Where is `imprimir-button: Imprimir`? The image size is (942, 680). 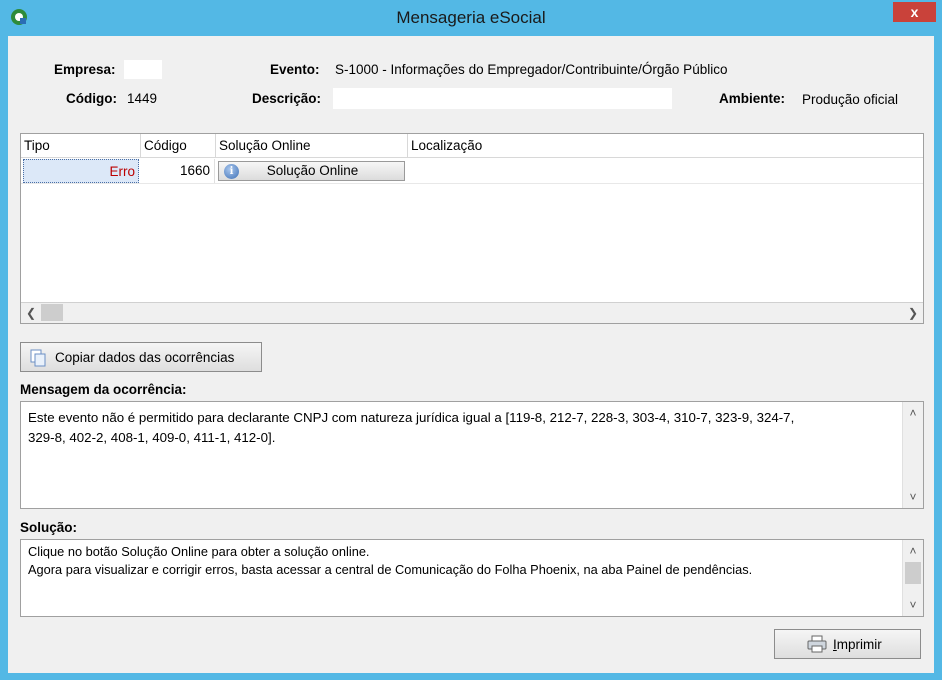 imprimir-button: Imprimir is located at coordinates (847, 644).